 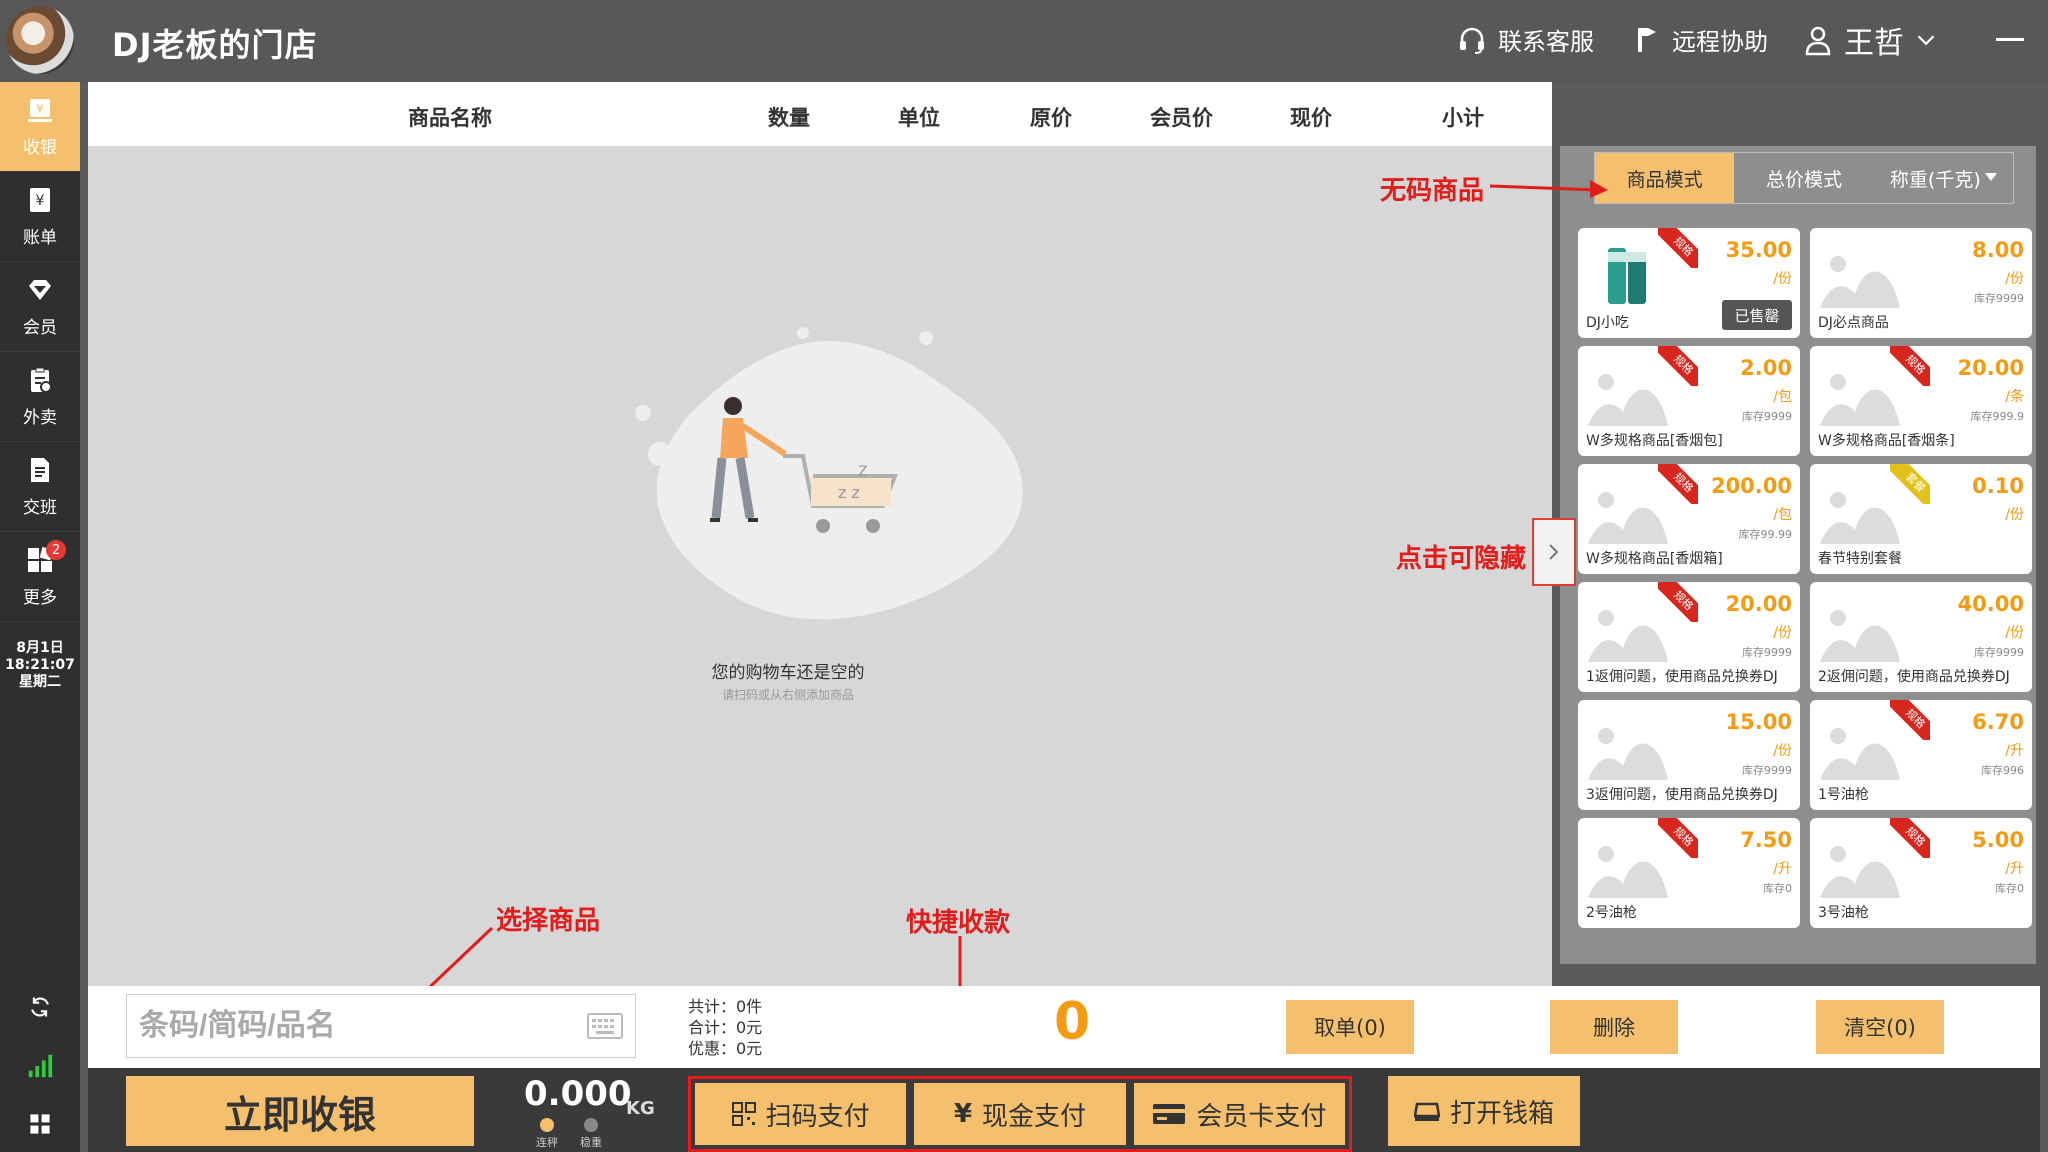 What do you see at coordinates (2010, 39) in the screenshot?
I see `minimize-button` at bounding box center [2010, 39].